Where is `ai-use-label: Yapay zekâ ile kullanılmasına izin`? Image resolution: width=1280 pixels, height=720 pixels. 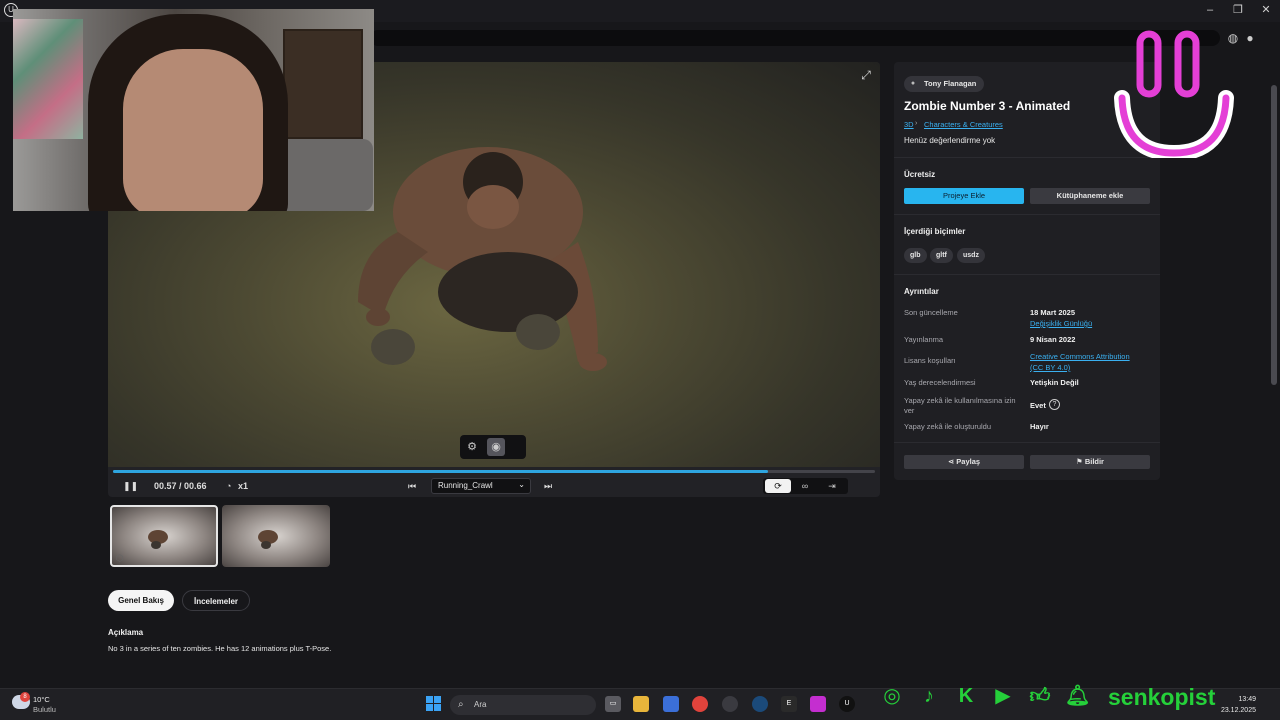 ai-use-label: Yapay zekâ ile kullanılmasına izin is located at coordinates (960, 400).